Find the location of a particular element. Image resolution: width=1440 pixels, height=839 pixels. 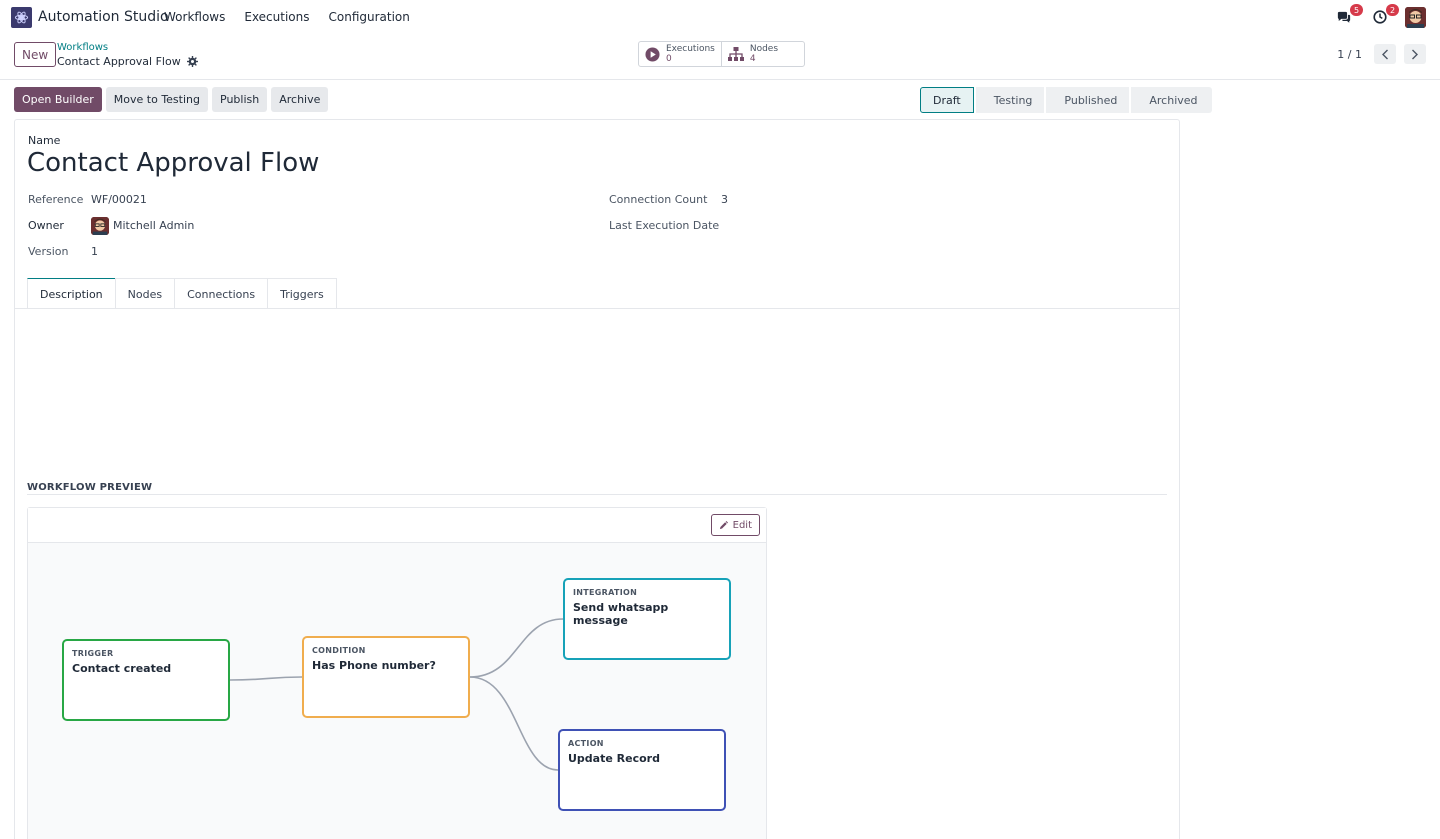

main-menu: Workflows Executions Configuration is located at coordinates (296, 17).